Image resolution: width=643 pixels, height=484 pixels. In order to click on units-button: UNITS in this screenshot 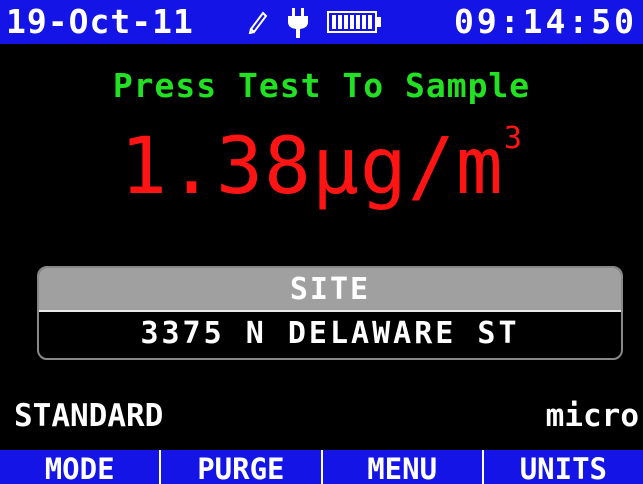, I will do `click(563, 467)`.